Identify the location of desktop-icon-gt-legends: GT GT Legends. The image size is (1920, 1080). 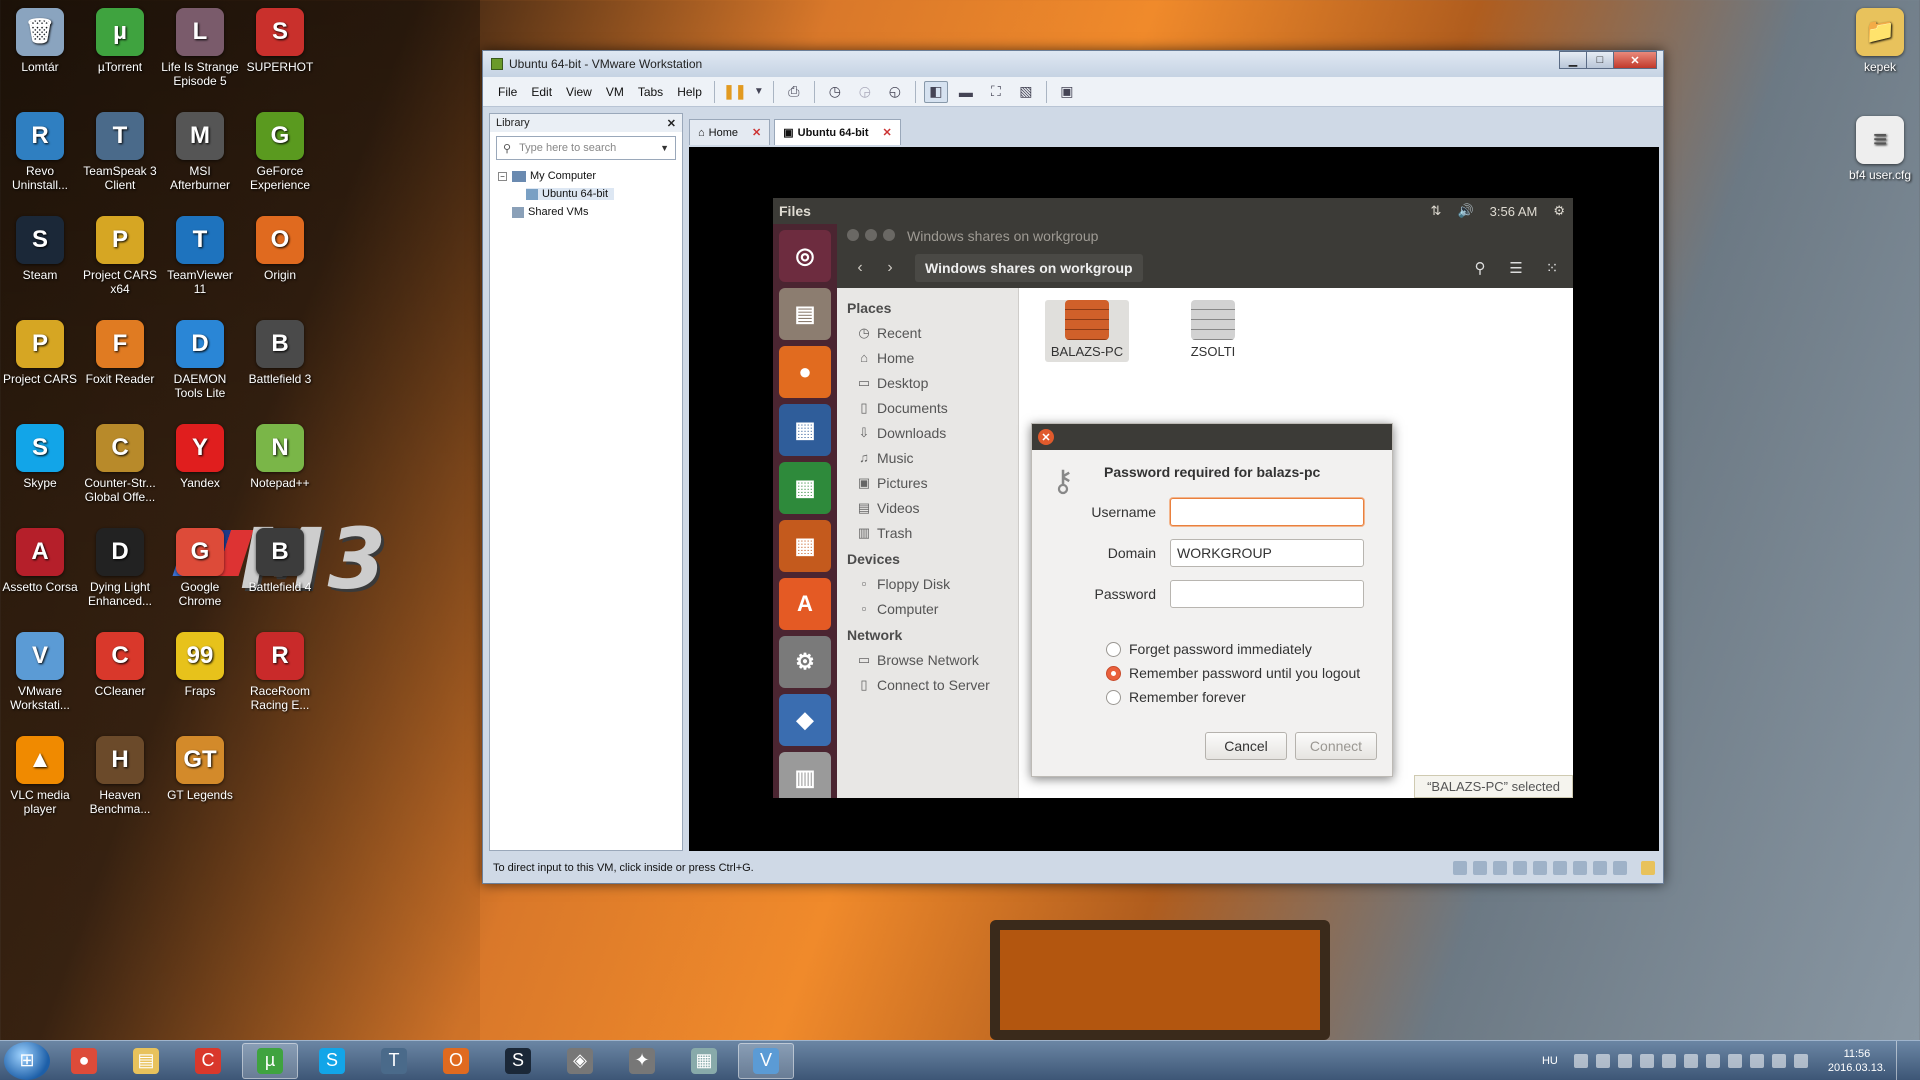
(200, 769).